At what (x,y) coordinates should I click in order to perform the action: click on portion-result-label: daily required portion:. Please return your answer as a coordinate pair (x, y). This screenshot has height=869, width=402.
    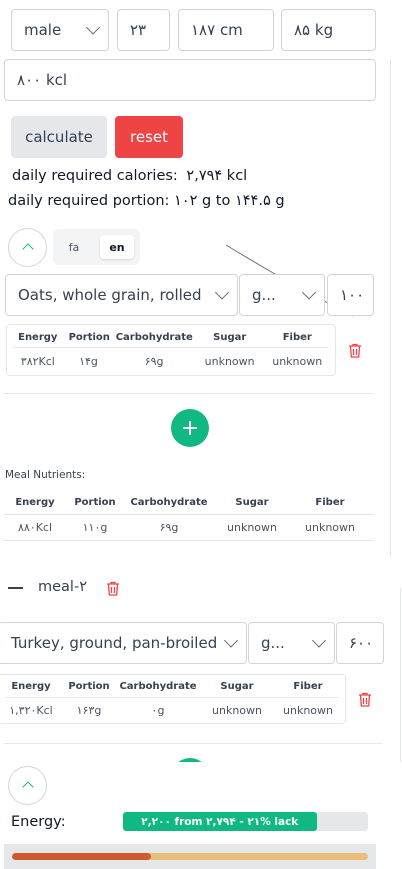
    Looking at the image, I should click on (89, 201).